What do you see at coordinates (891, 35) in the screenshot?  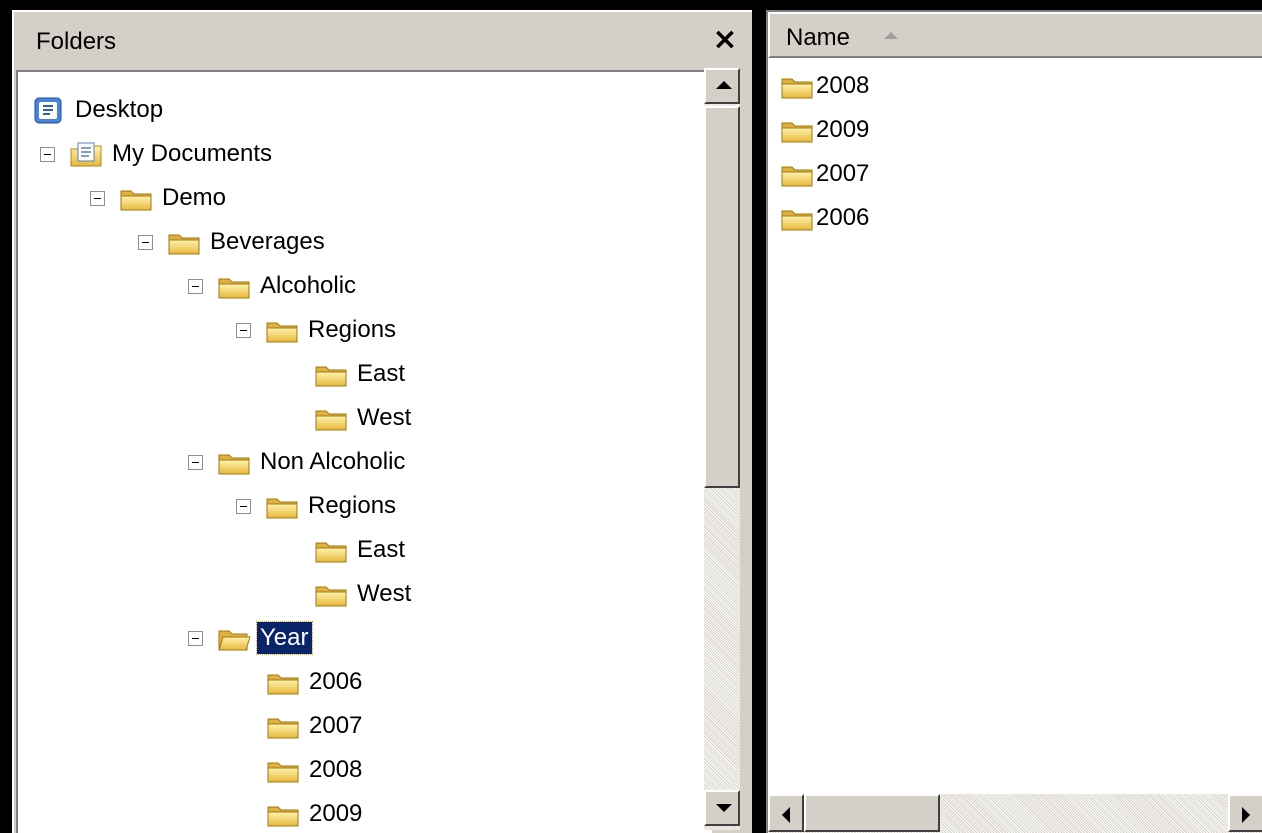 I see `sort-ascending-icon` at bounding box center [891, 35].